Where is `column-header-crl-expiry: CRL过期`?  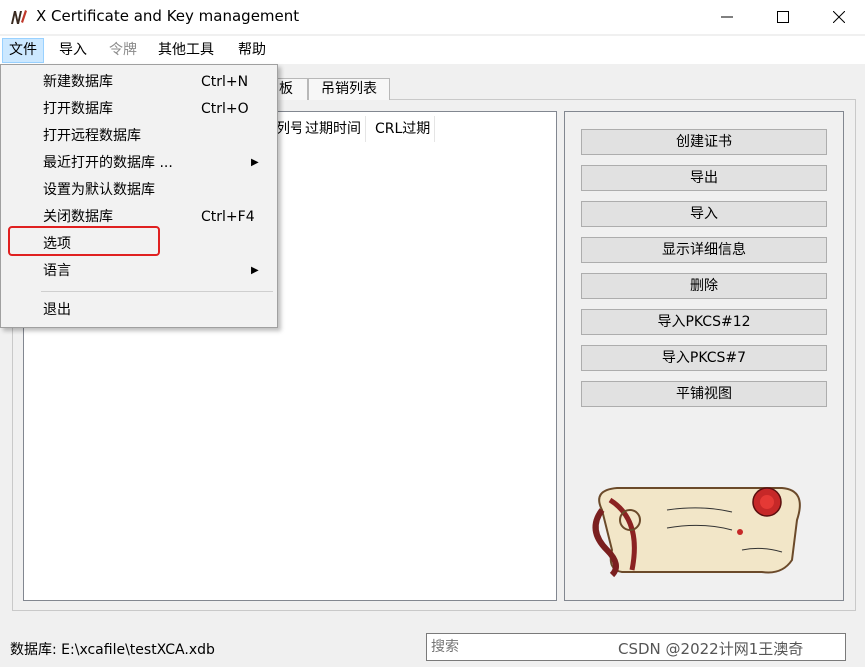
column-header-crl-expiry: CRL过期 is located at coordinates (403, 129).